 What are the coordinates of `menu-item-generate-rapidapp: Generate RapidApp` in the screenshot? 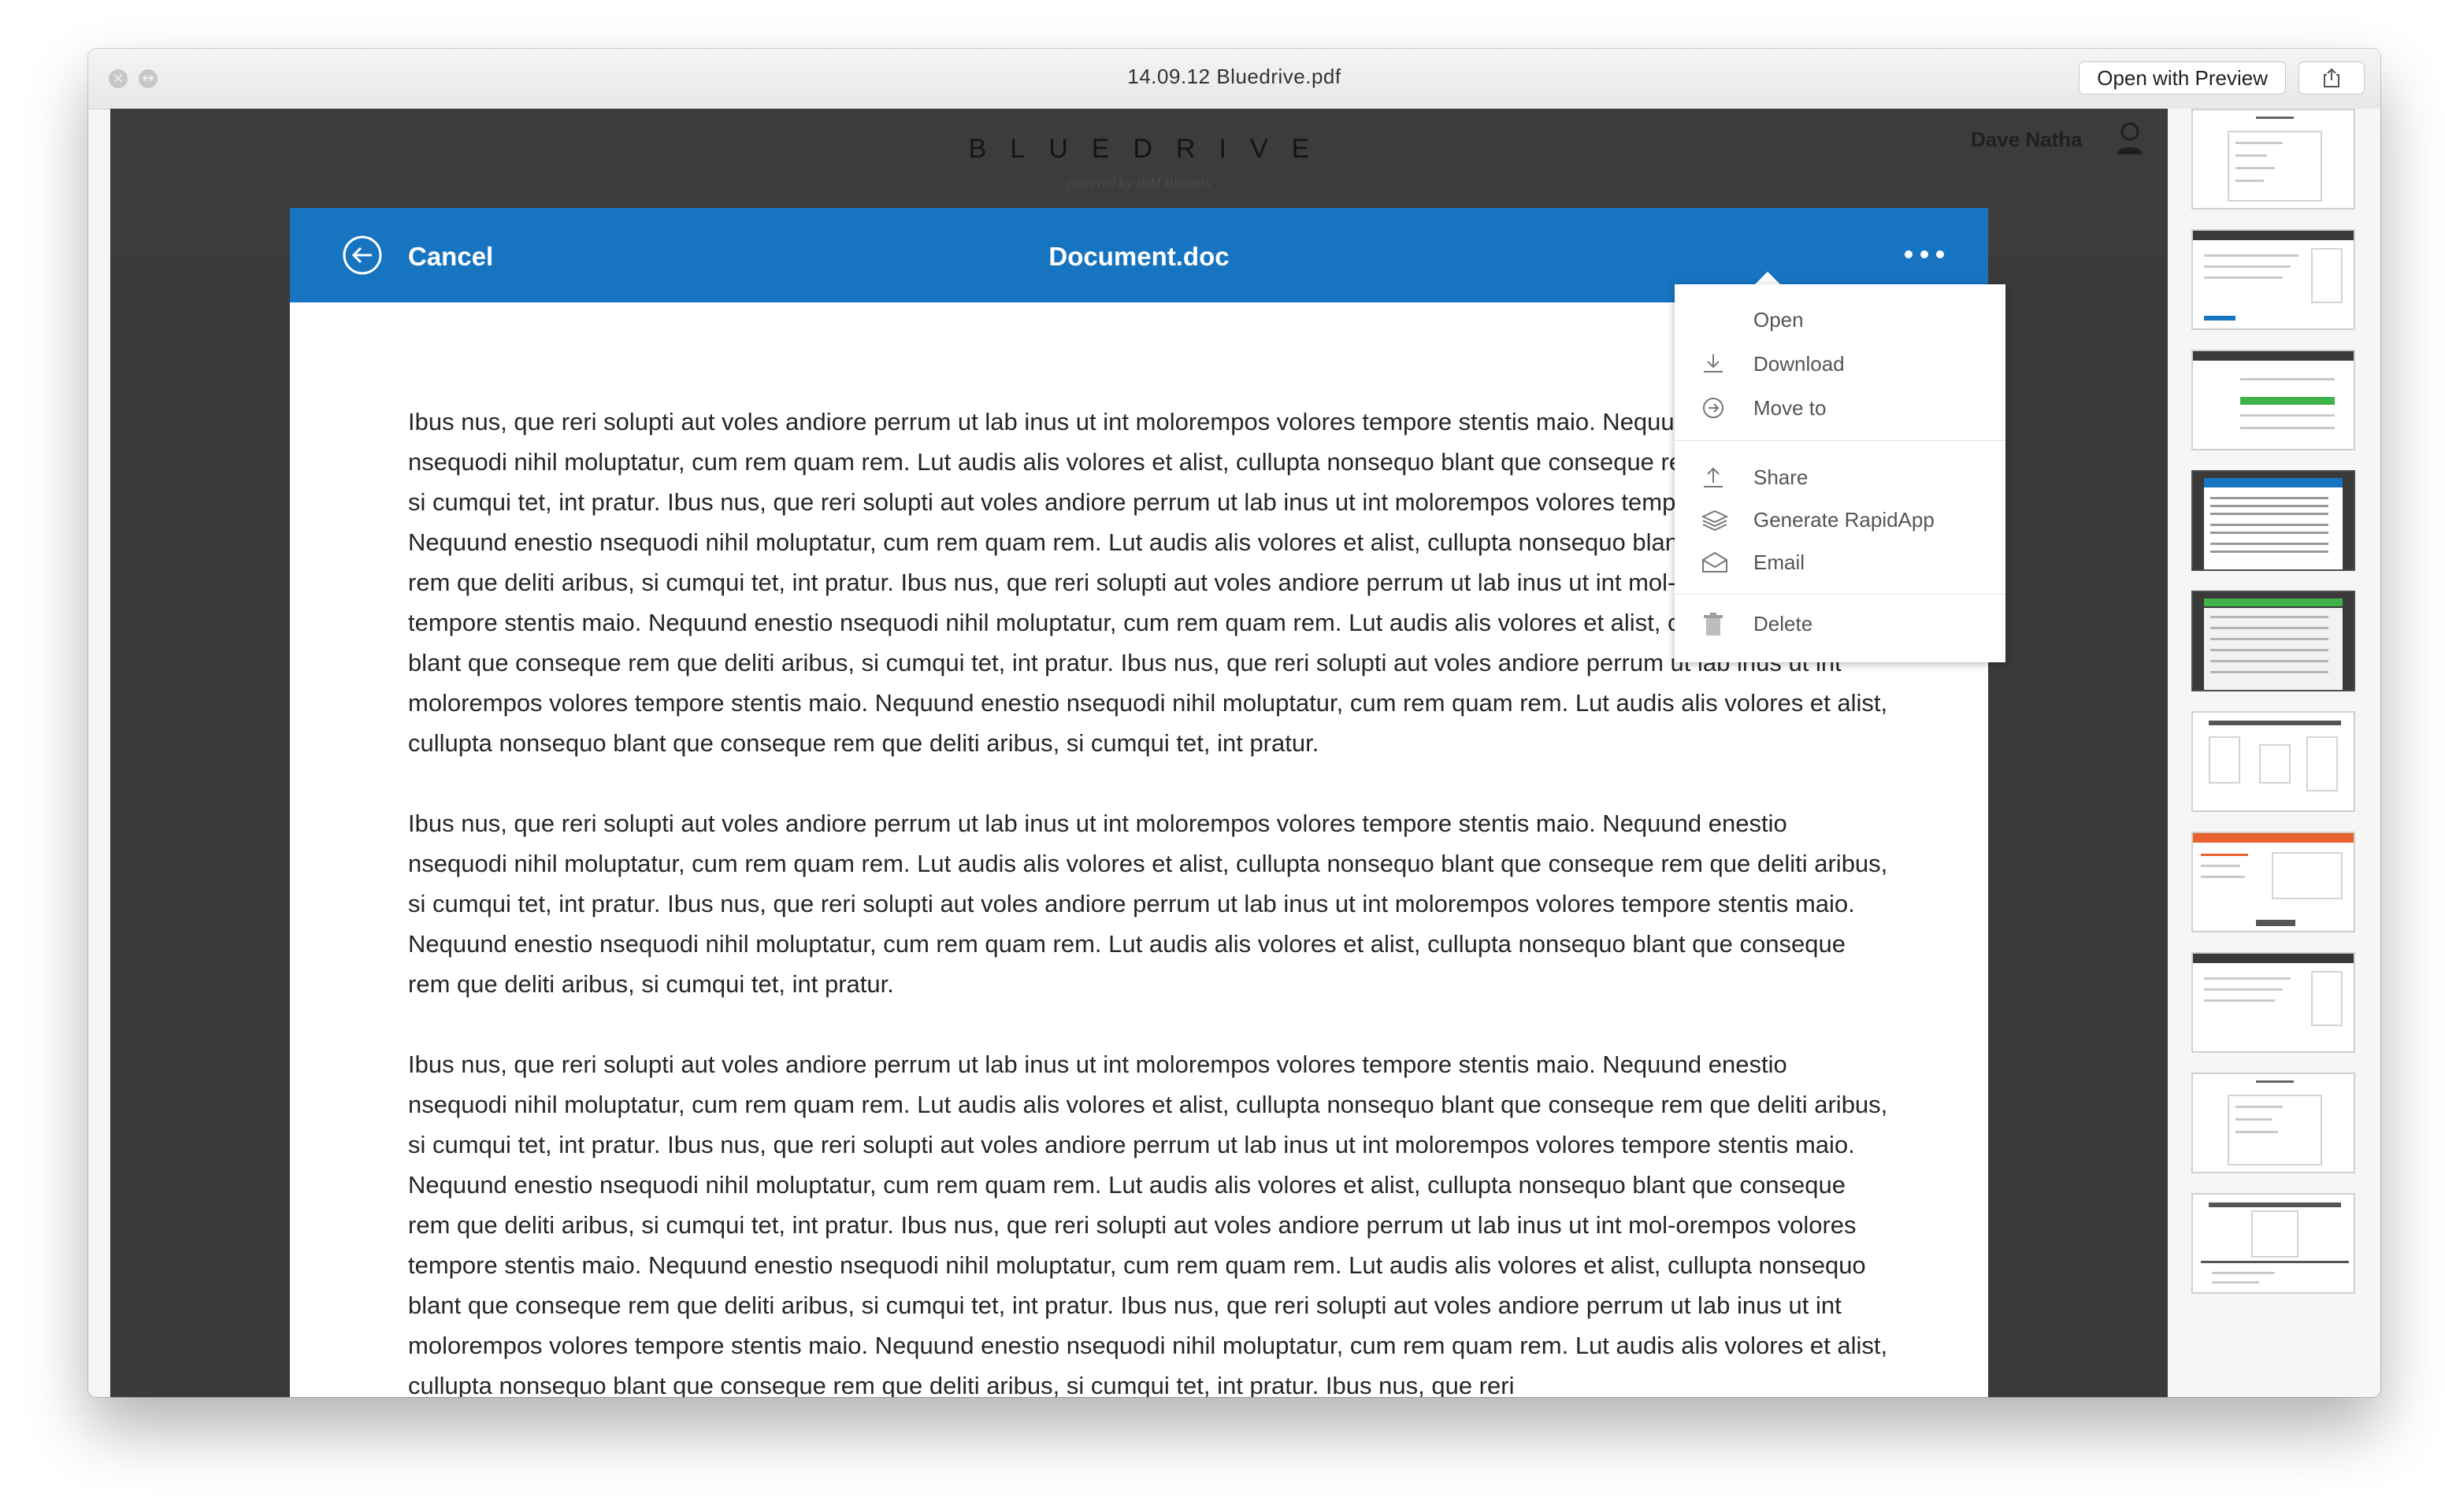 It's located at (1840, 518).